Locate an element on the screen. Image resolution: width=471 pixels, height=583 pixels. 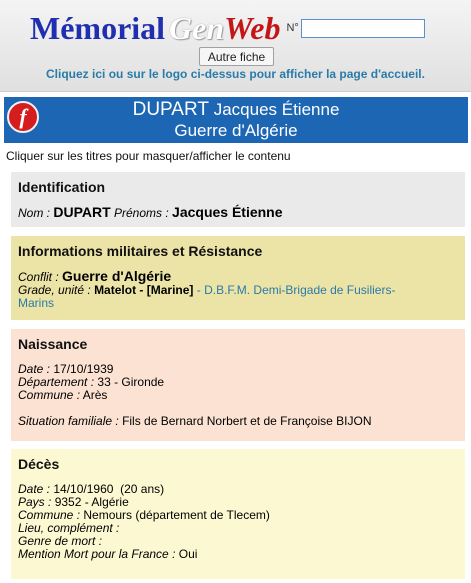
birth-dept-label: Département : is located at coordinates (56, 382).